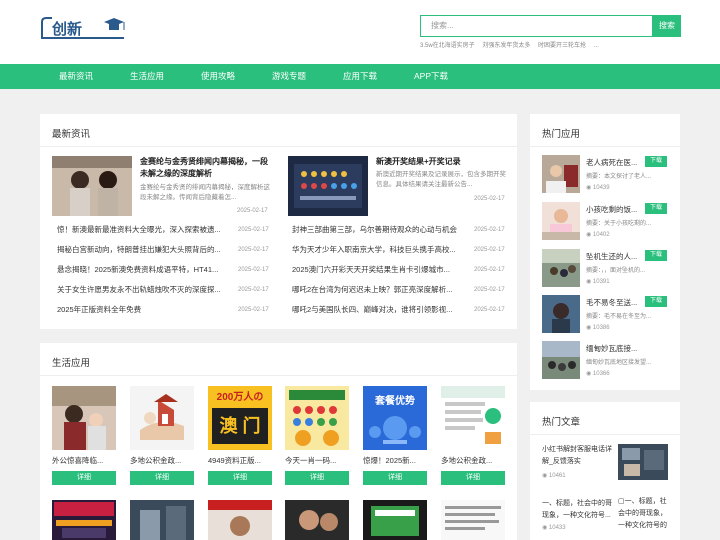  Describe the element at coordinates (598, 328) in the screenshot. I see `view-count: ◉ 10386` at that location.